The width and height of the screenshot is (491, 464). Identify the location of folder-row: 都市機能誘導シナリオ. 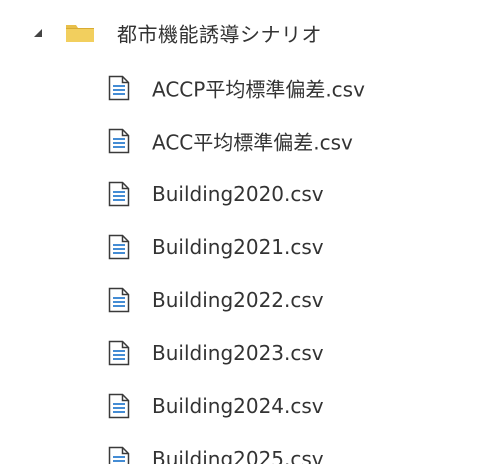
(245, 33).